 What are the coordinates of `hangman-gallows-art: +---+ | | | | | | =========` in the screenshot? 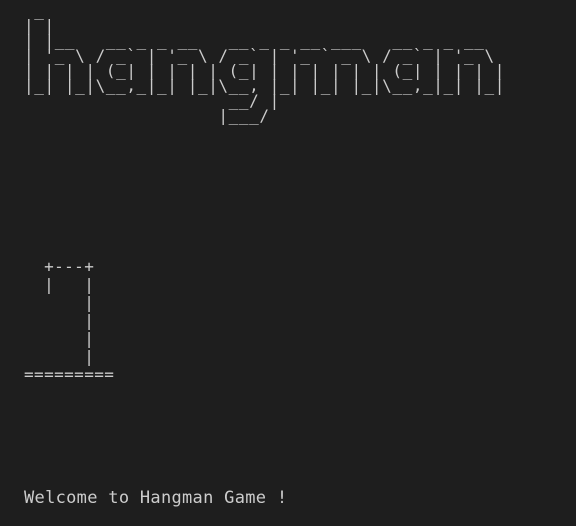 It's located at (69, 320).